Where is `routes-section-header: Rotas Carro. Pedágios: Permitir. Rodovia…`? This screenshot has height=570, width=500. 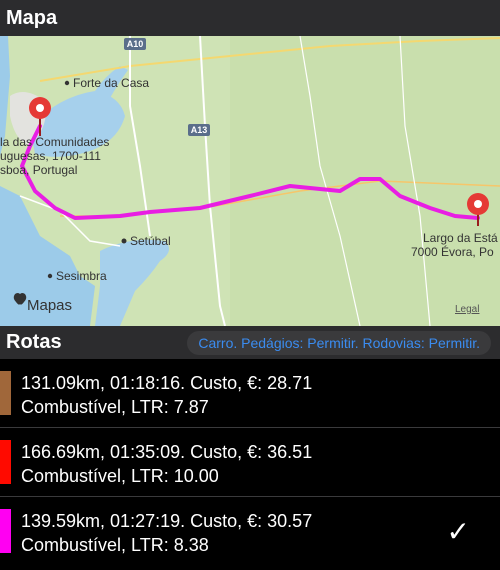
routes-section-header: Rotas Carro. Pedágios: Permitir. Rodovia… is located at coordinates (250, 342).